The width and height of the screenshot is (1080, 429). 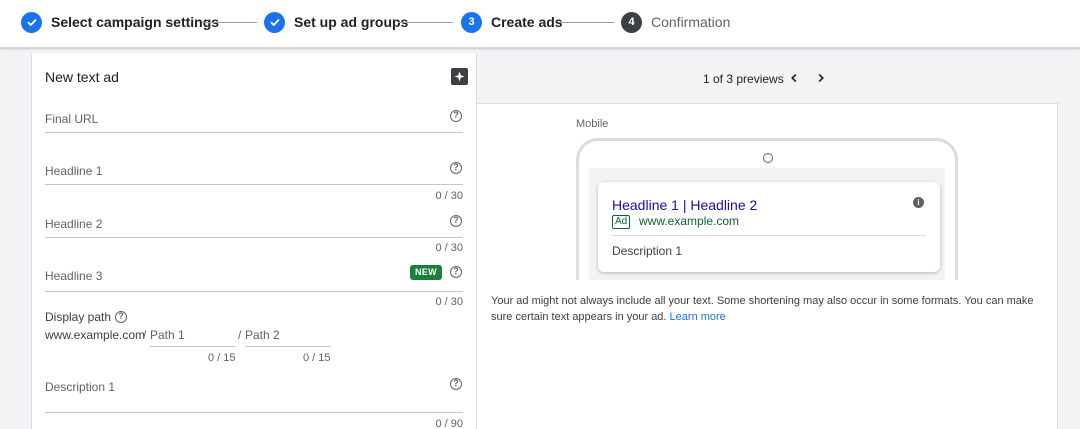 I want to click on step-label: Create ads, so click(x=527, y=22).